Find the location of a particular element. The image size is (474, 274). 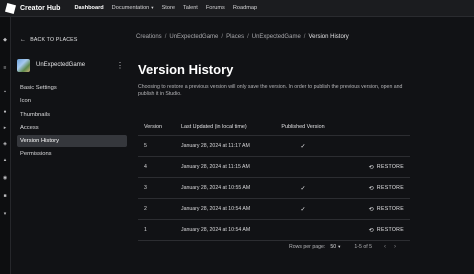

nav-label: Talent is located at coordinates (190, 8).